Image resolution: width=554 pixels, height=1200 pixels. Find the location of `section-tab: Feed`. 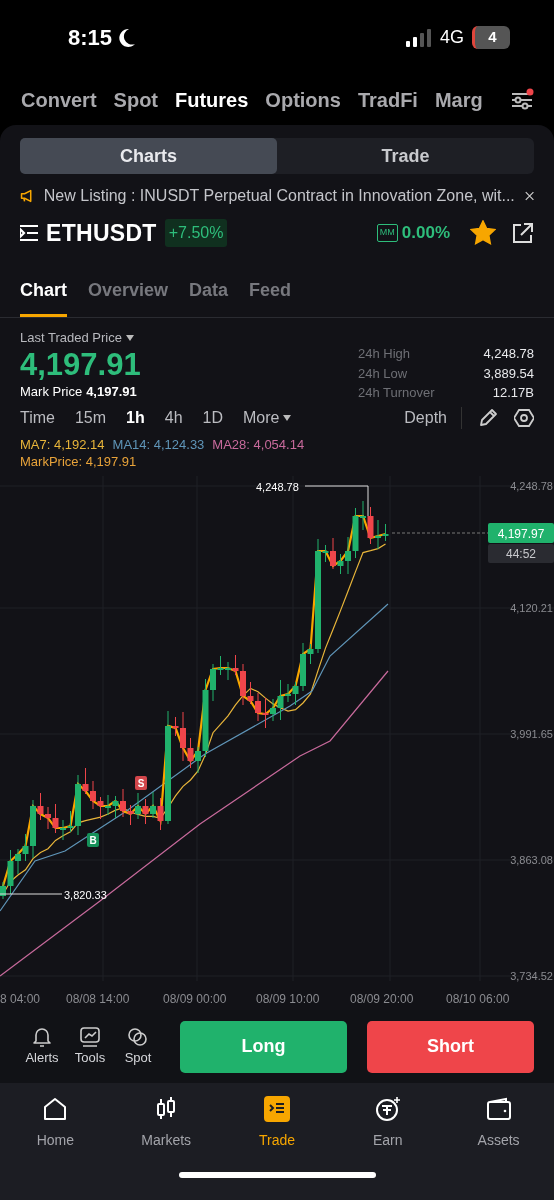

section-tab: Feed is located at coordinates (270, 297).